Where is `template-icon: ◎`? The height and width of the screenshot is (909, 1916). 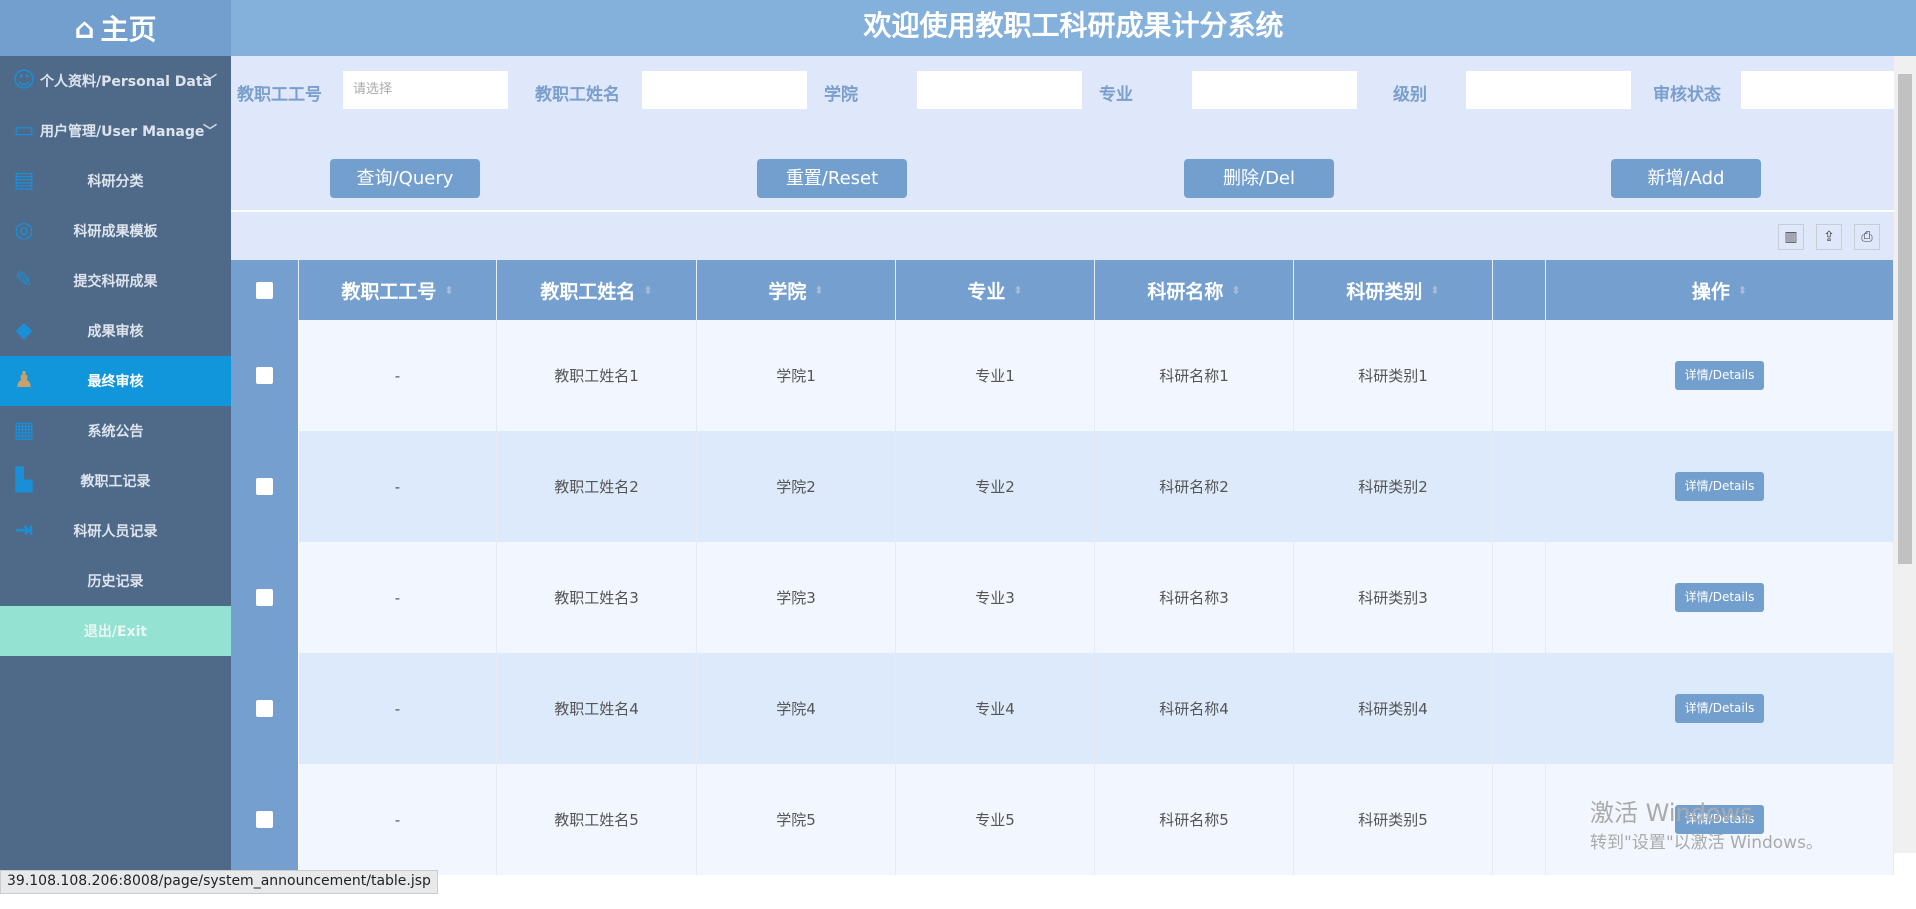
template-icon: ◎ is located at coordinates (24, 230).